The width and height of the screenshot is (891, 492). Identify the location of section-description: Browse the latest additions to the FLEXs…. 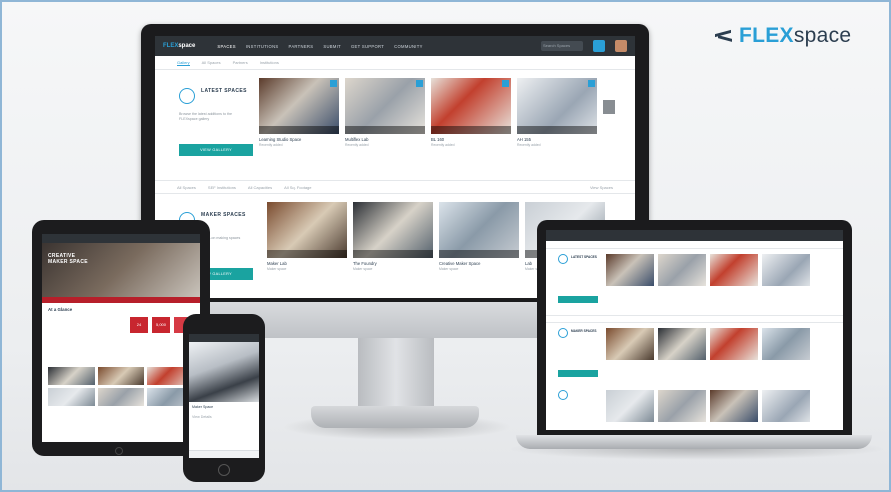
(205, 116).